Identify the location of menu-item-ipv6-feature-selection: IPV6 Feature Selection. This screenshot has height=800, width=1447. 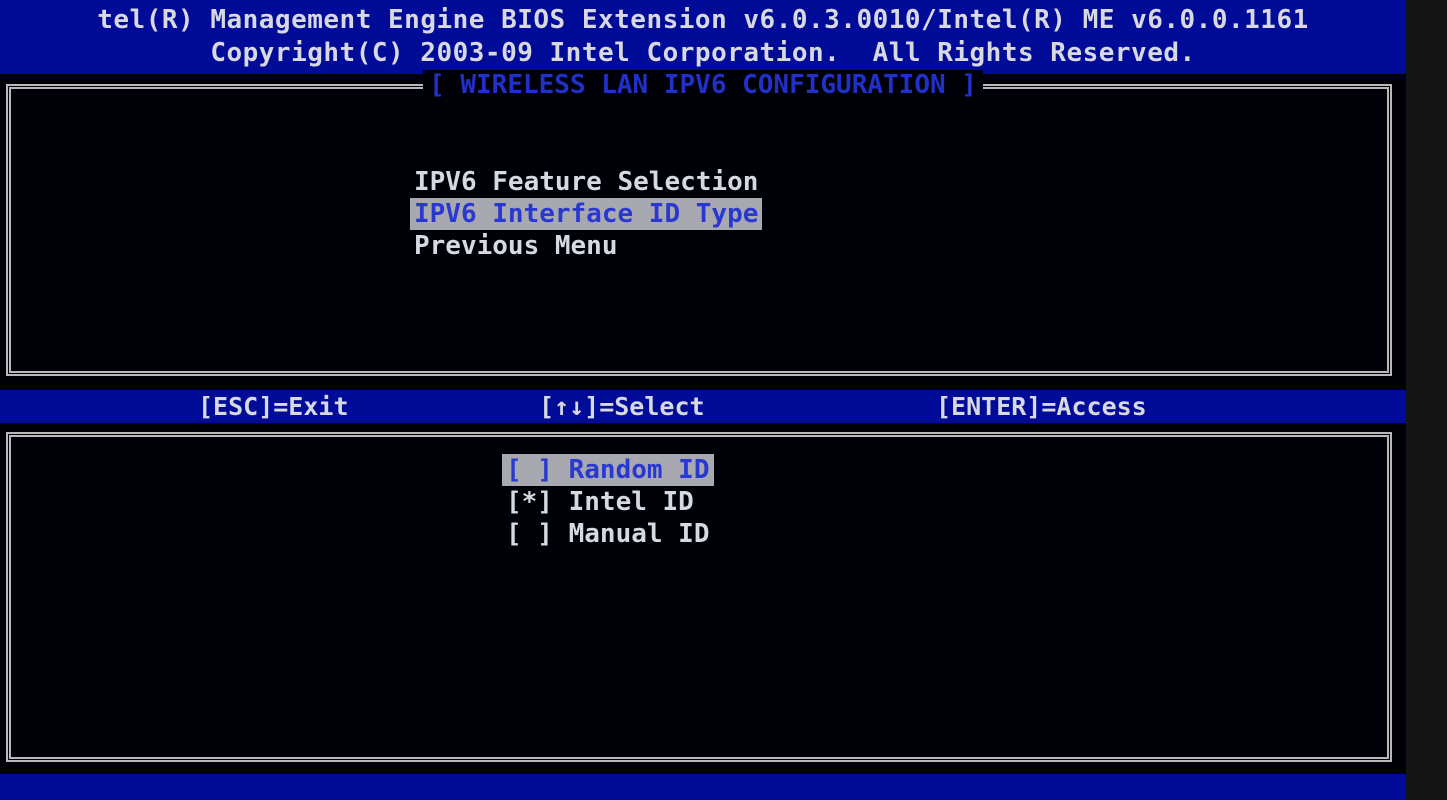
(586, 182).